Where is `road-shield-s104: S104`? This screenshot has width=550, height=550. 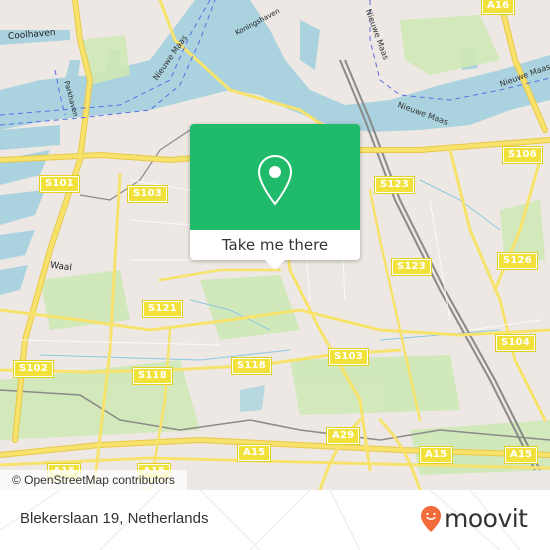
road-shield-s104: S104 is located at coordinates (515, 343).